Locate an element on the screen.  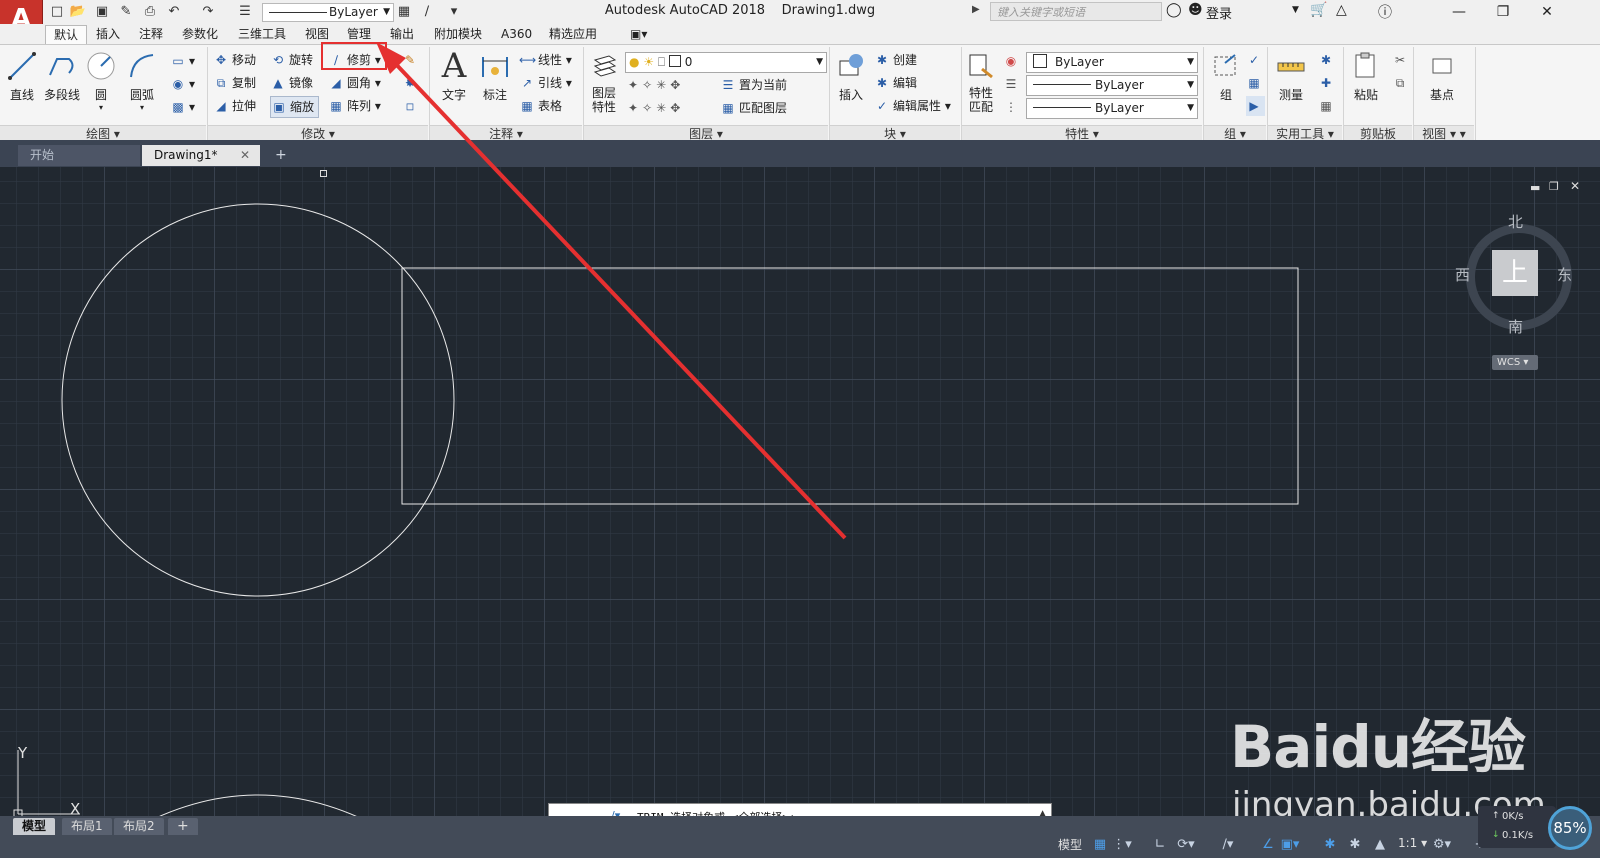
grip-handle is located at coordinates (323, 173).